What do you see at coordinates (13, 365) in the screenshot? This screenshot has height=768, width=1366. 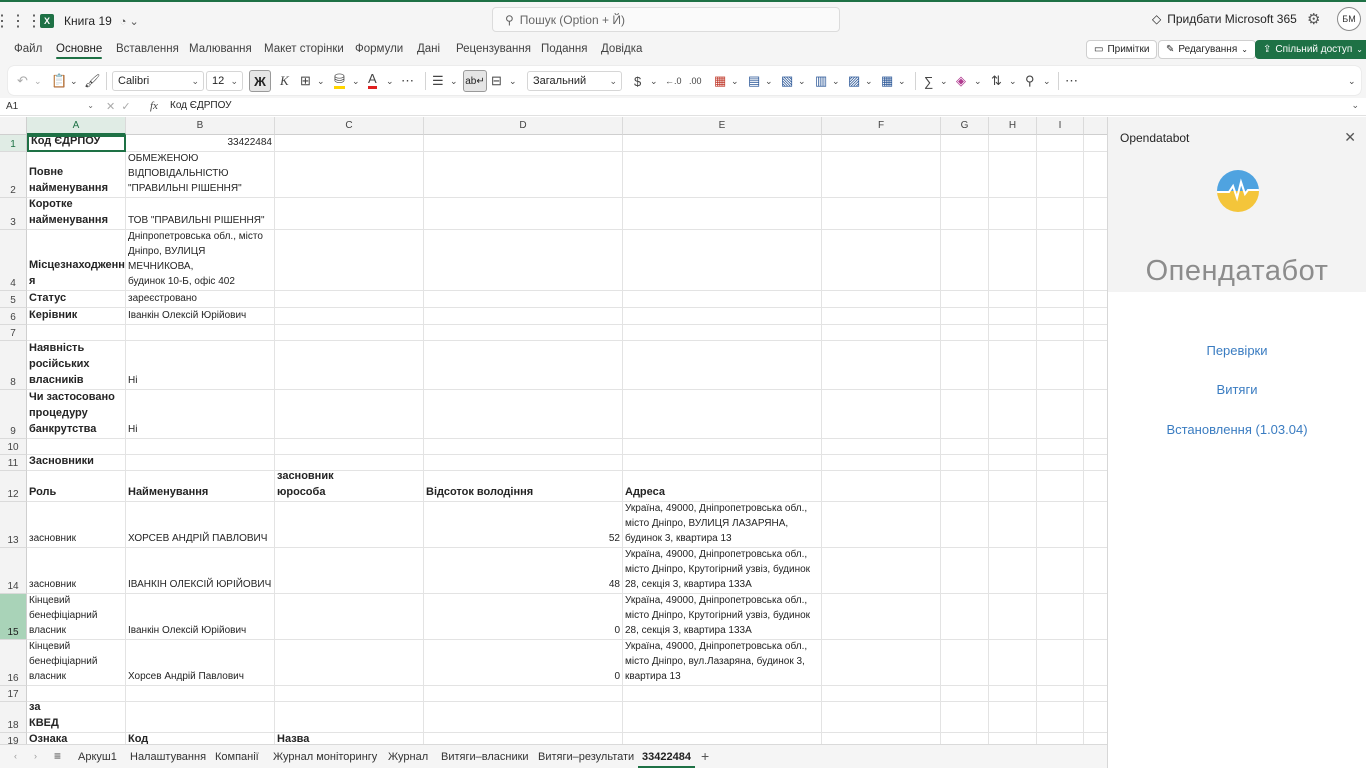 I see `row-header: 8` at bounding box center [13, 365].